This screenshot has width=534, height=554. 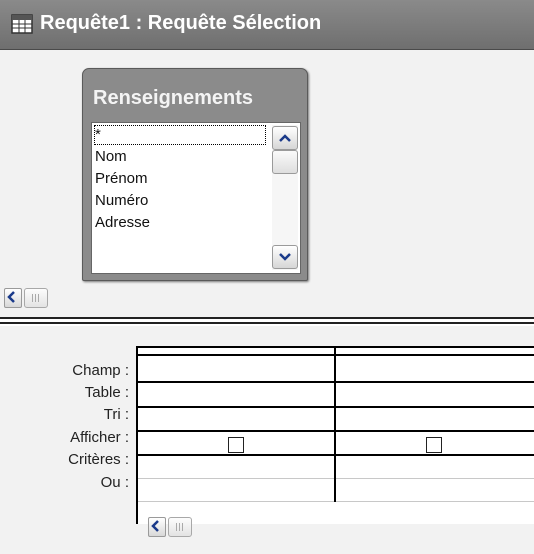 I want to click on title-bar: Requête1 : Requête Sélection, so click(x=267, y=25).